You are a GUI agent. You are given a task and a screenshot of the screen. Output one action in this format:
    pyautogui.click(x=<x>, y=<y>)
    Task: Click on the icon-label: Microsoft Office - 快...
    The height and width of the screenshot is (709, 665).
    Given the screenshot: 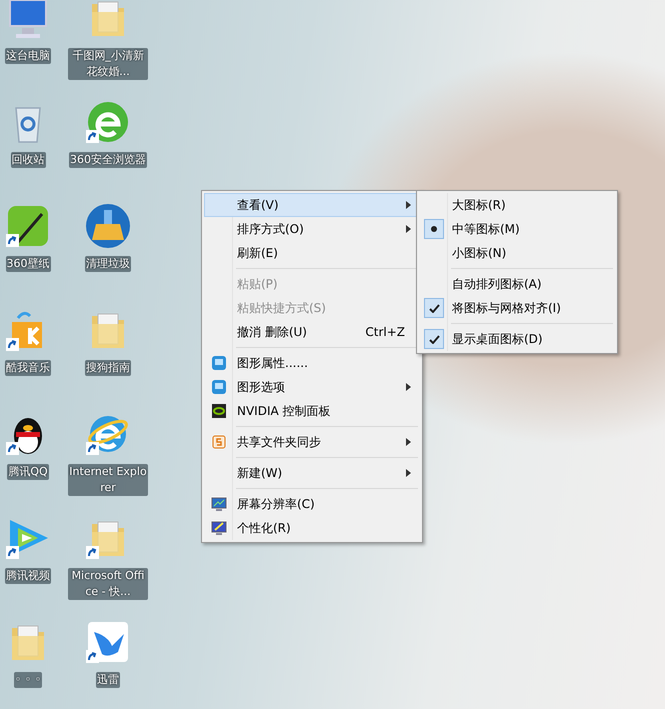 What is the action you would take?
    pyautogui.click(x=108, y=584)
    